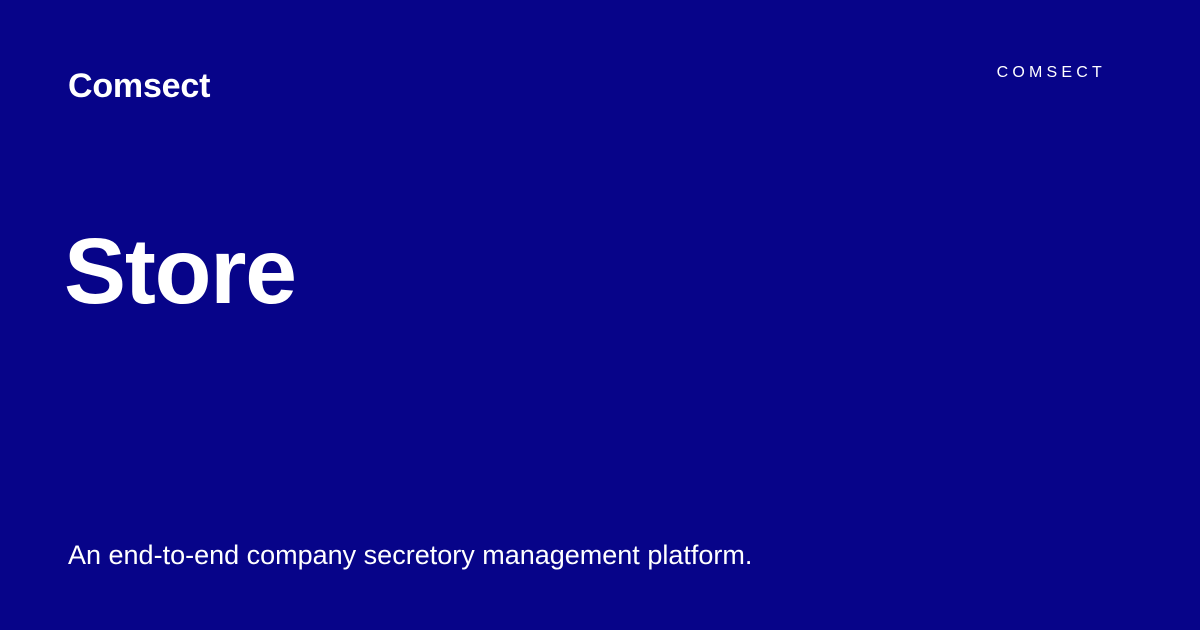 Image resolution: width=1200 pixels, height=630 pixels. I want to click on brand-name: Comsect, so click(139, 86).